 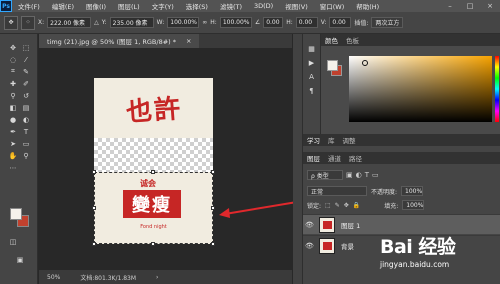 I want to click on transform-handle-bl, so click(x=94, y=244).